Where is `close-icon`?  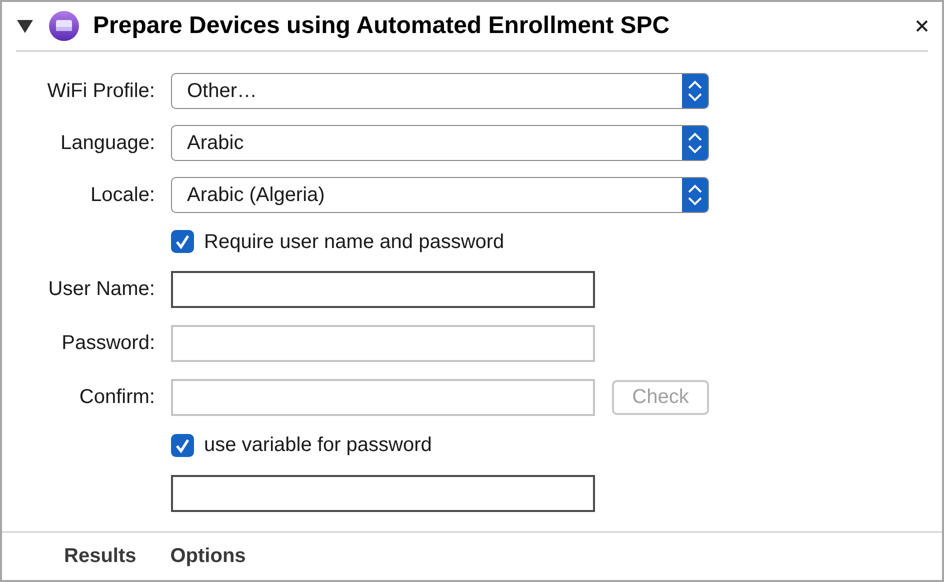 close-icon is located at coordinates (922, 26).